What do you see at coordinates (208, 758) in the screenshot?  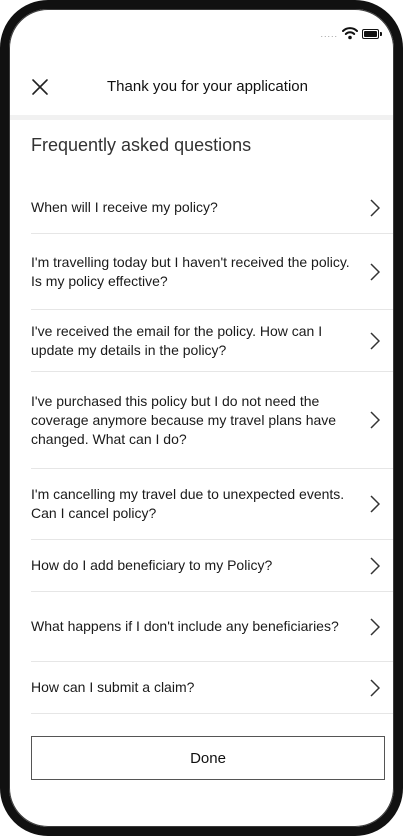 I see `done-button: Done` at bounding box center [208, 758].